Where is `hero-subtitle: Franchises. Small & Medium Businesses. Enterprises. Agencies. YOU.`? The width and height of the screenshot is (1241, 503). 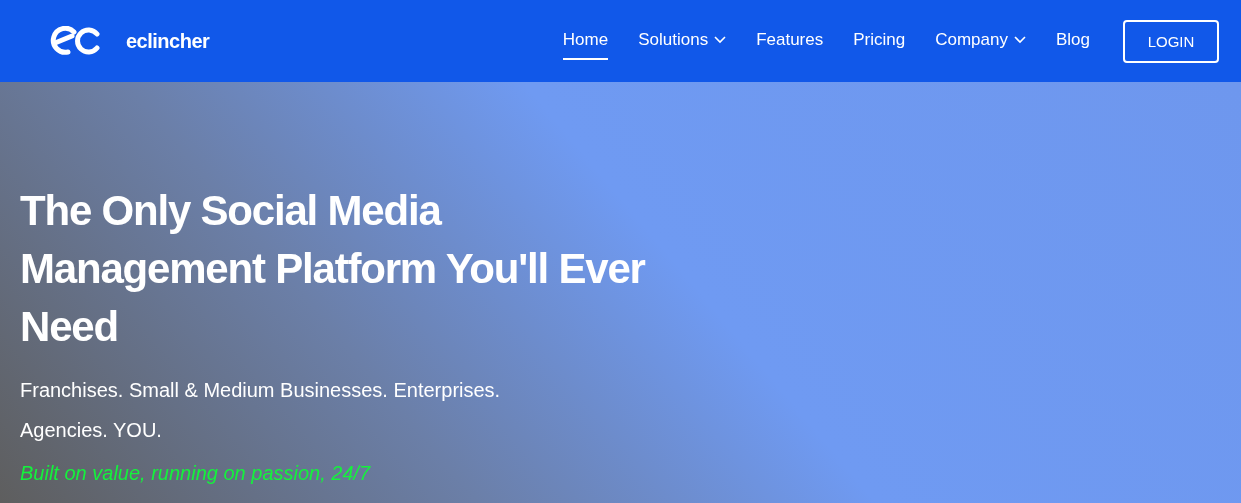 hero-subtitle: Franchises. Small & Medium Businesses. Enterprises. Agencies. YOU. is located at coordinates (261, 410).